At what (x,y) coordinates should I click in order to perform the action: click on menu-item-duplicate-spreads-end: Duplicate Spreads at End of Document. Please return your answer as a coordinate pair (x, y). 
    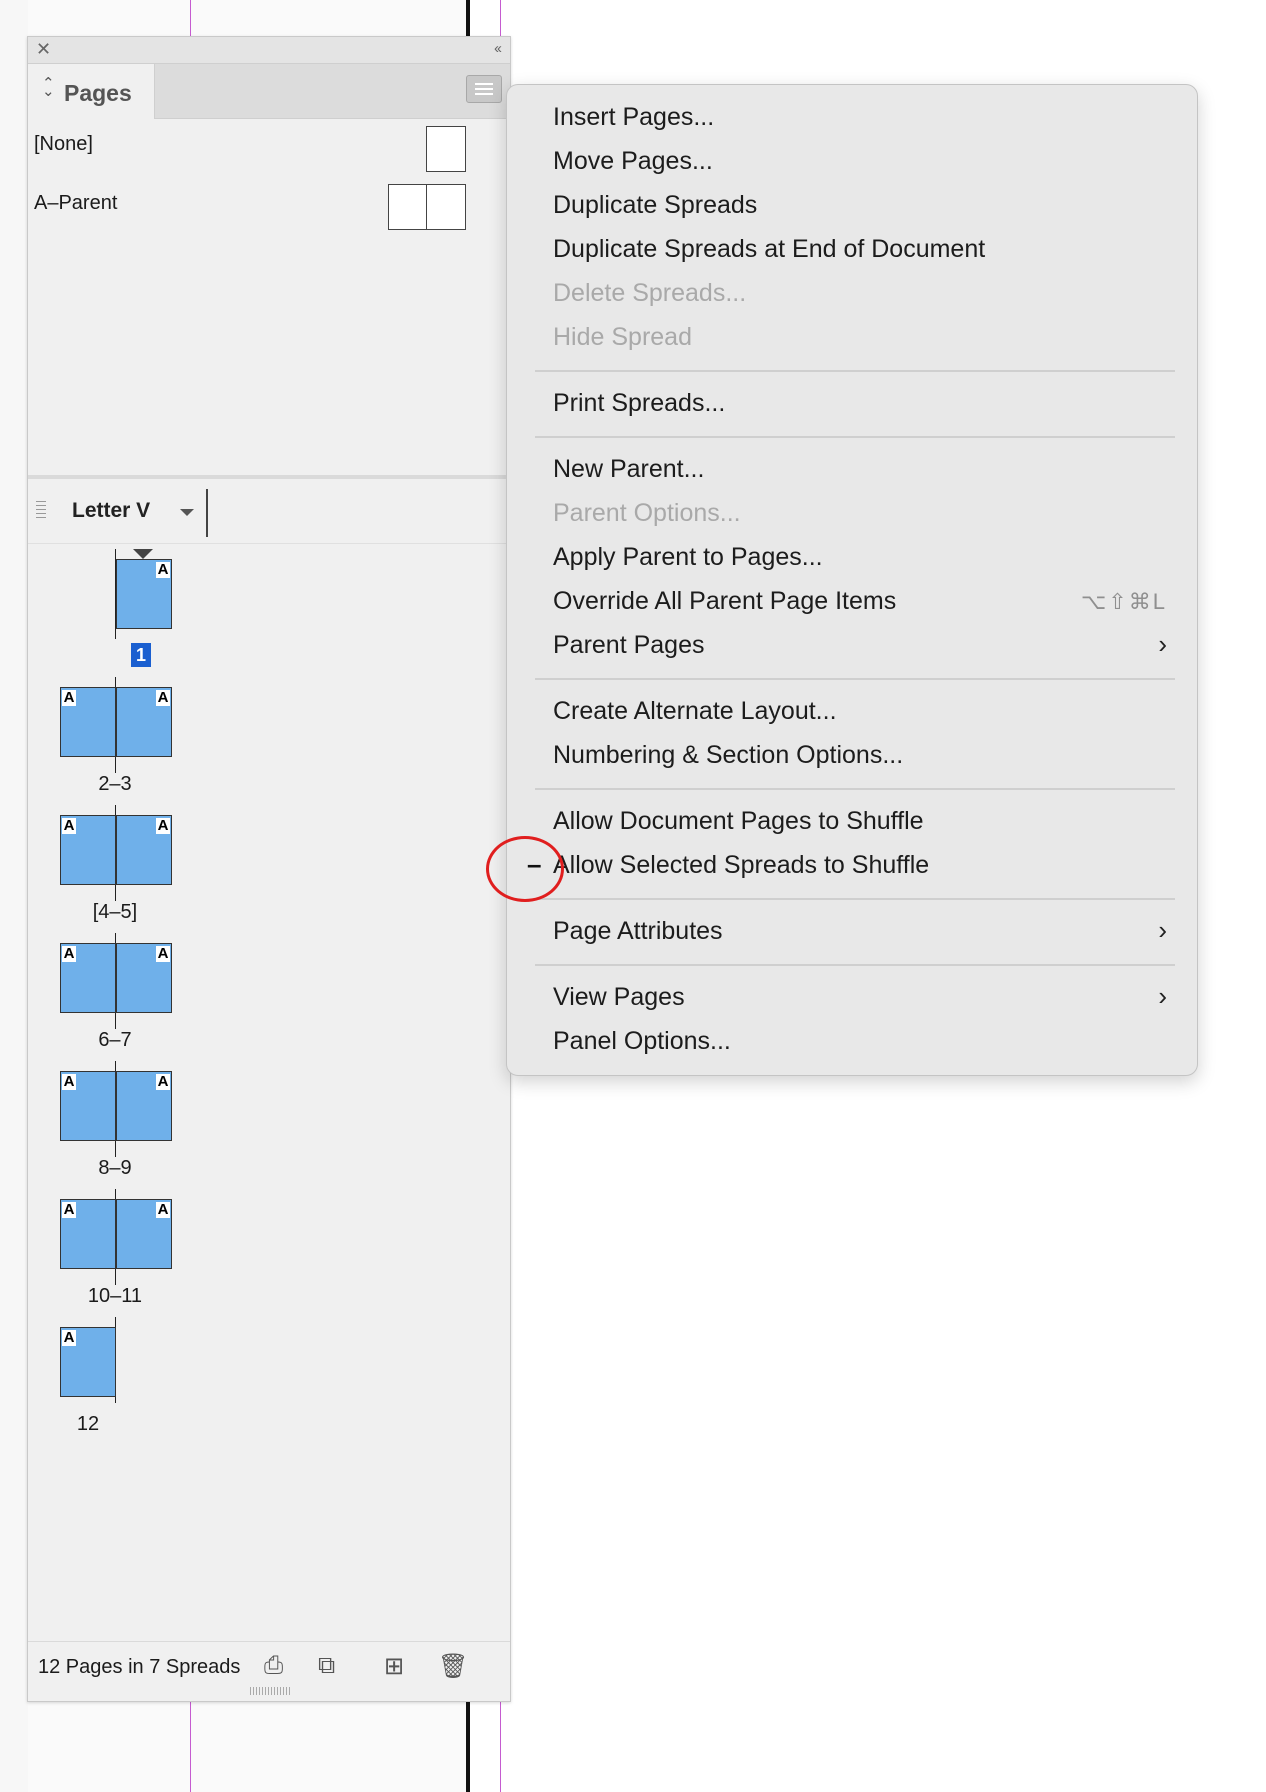
    Looking at the image, I should click on (769, 249).